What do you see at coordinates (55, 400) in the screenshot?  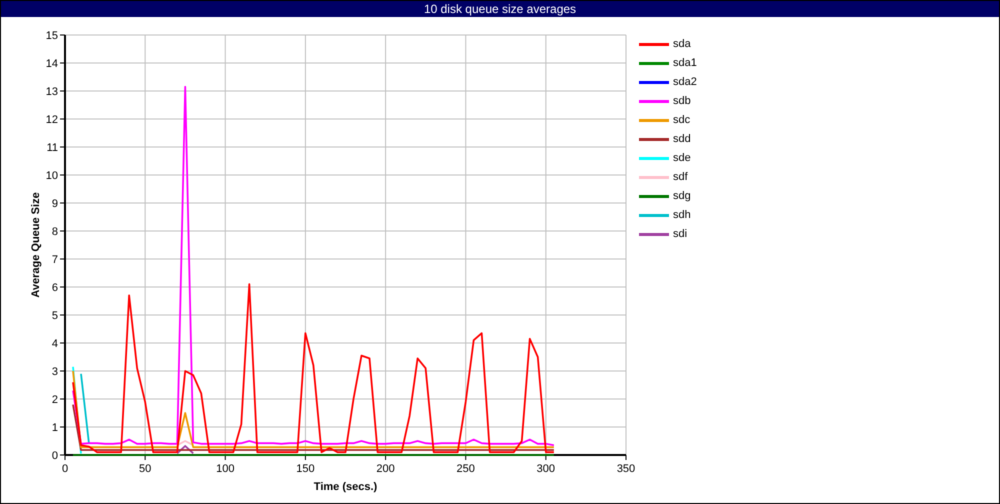 I see `axis-tick-label: 2` at bounding box center [55, 400].